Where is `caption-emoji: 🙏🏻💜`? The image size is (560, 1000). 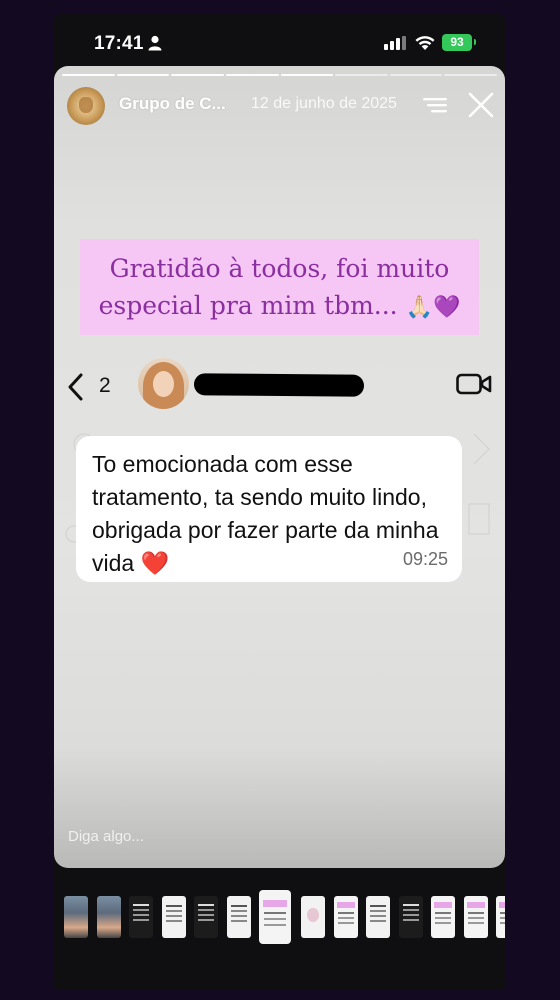 caption-emoji: 🙏🏻💜 is located at coordinates (433, 307).